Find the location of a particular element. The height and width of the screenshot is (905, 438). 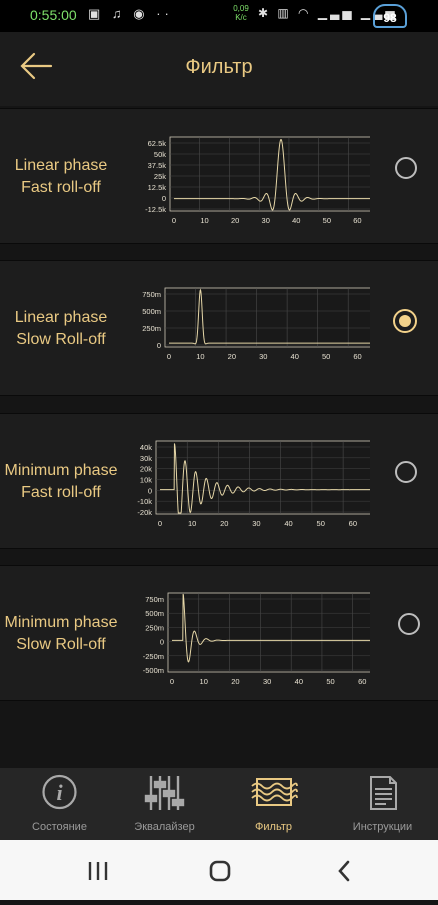

app-bar: Фильтр is located at coordinates (219, 69).